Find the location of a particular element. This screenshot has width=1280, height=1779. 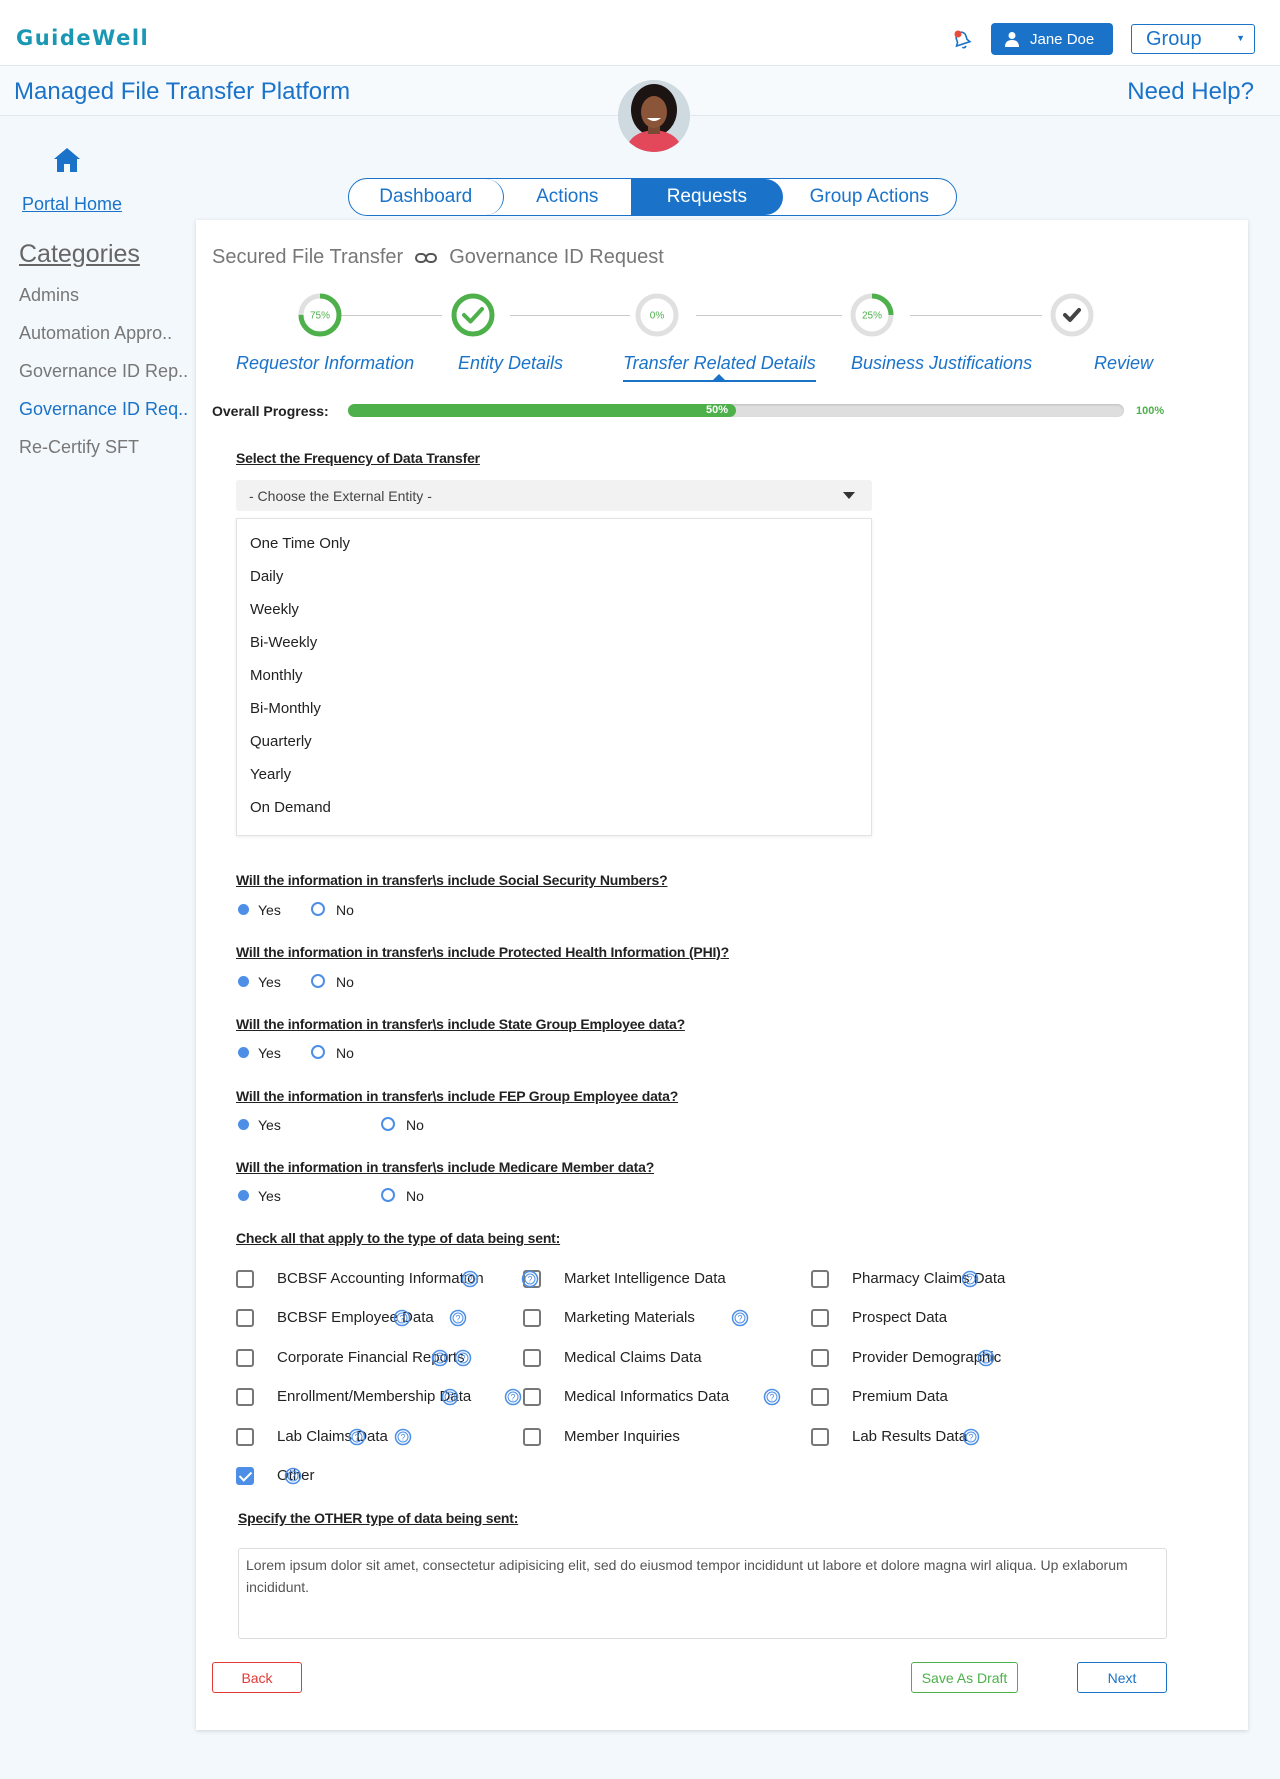

checkbox-medical-informatics-data: Medical Informatics Data? is located at coordinates (653, 1398).